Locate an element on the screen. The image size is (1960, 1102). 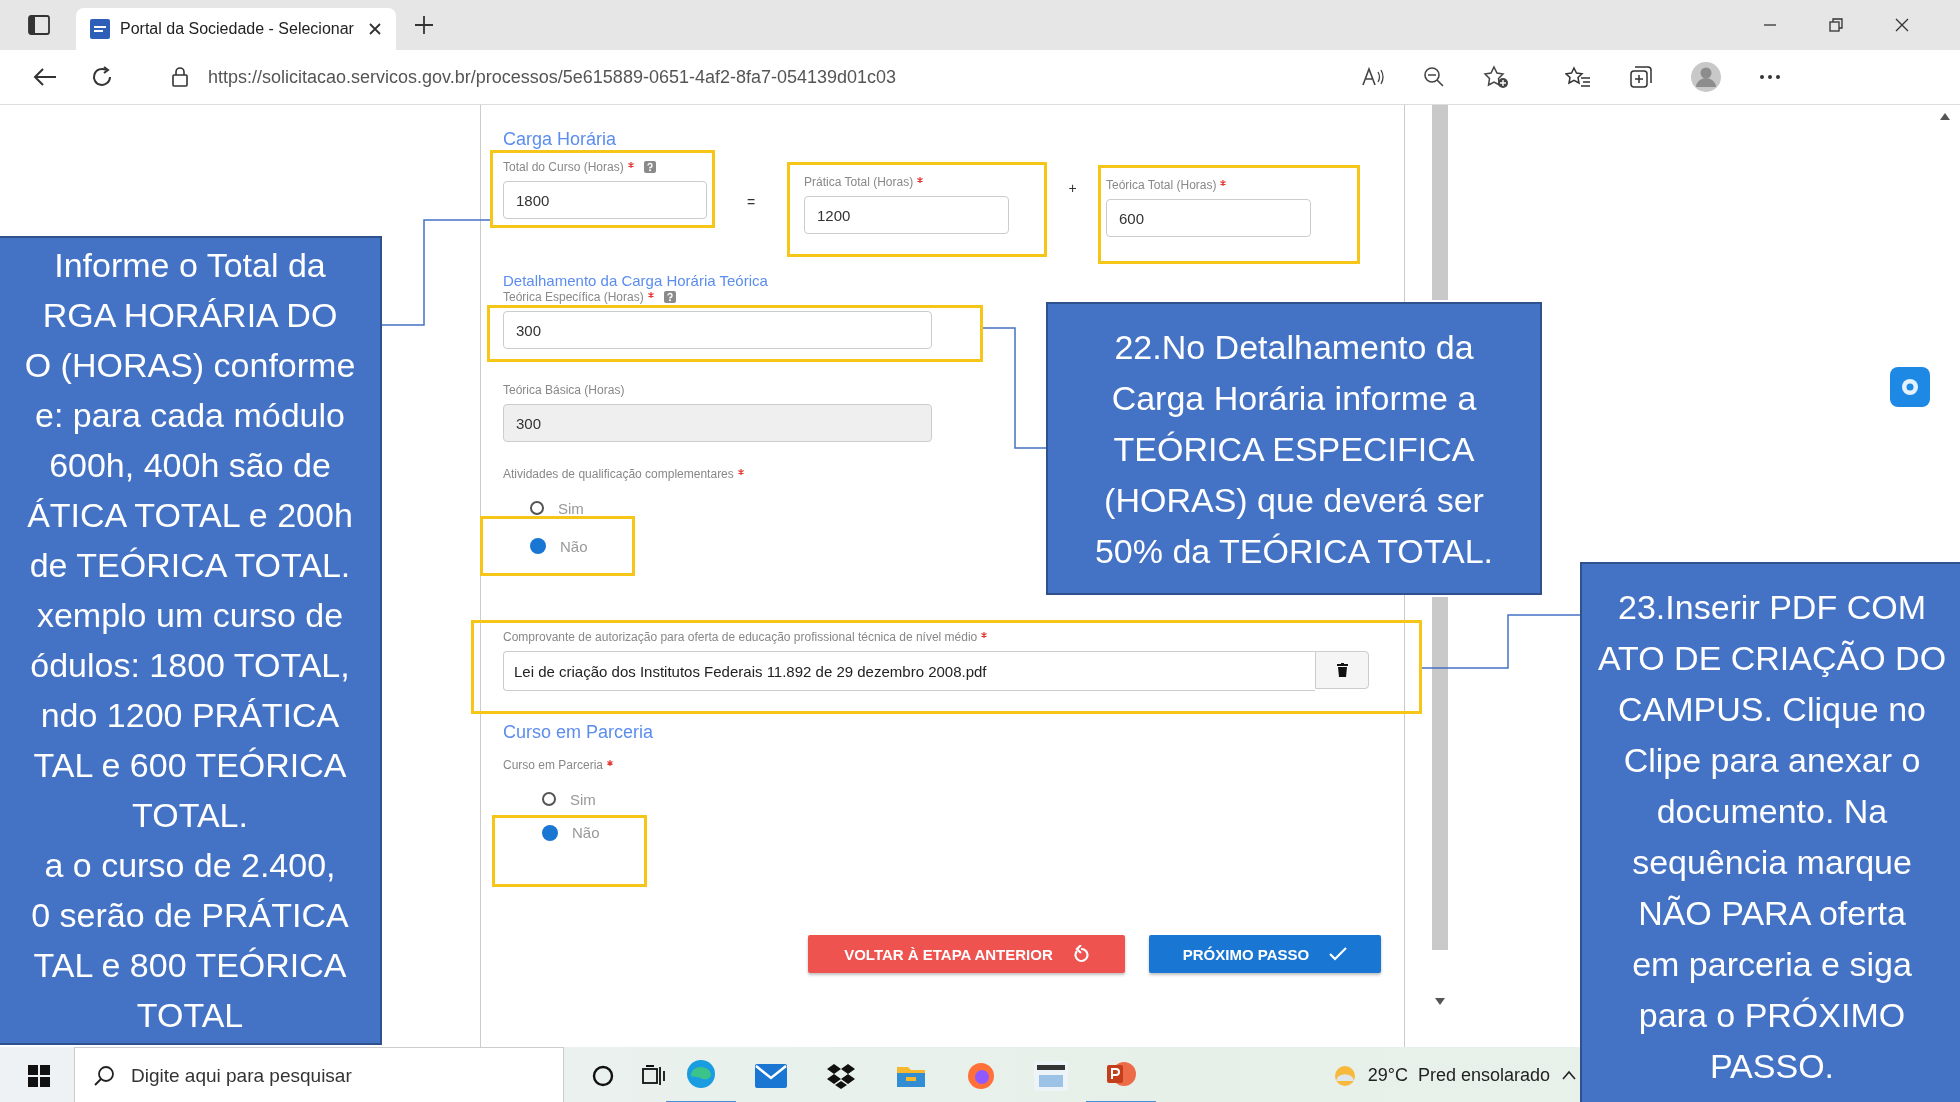
dropbox-icon is located at coordinates (841, 1075).